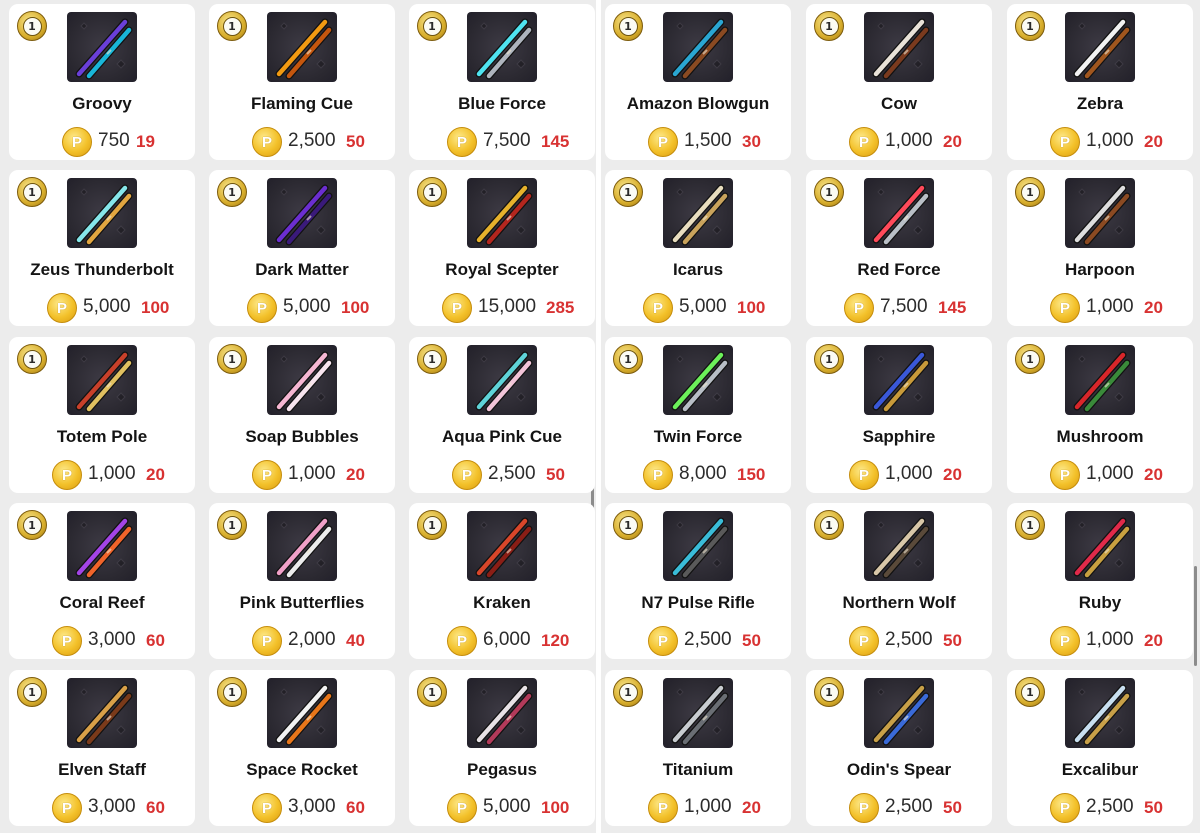  Describe the element at coordinates (102, 748) in the screenshot. I see `cue-card: 1 Elven Staff P 3,000 60` at that location.